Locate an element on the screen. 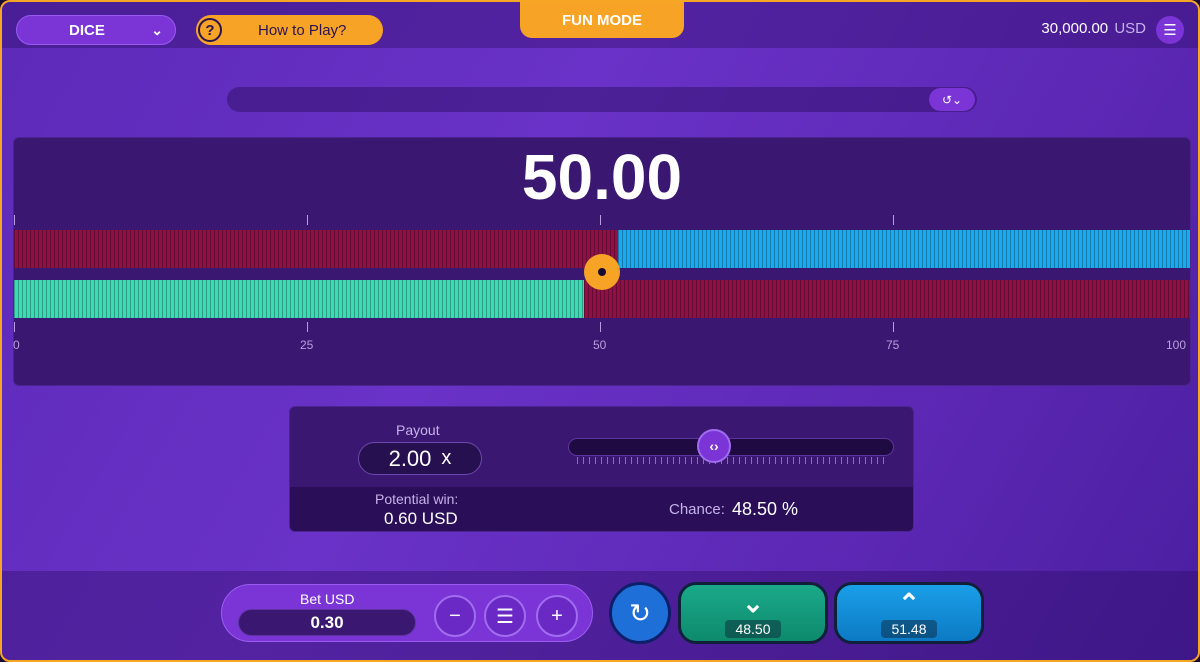 Image resolution: width=1200 pixels, height=662 pixels. minus-icon: − is located at coordinates (455, 615).